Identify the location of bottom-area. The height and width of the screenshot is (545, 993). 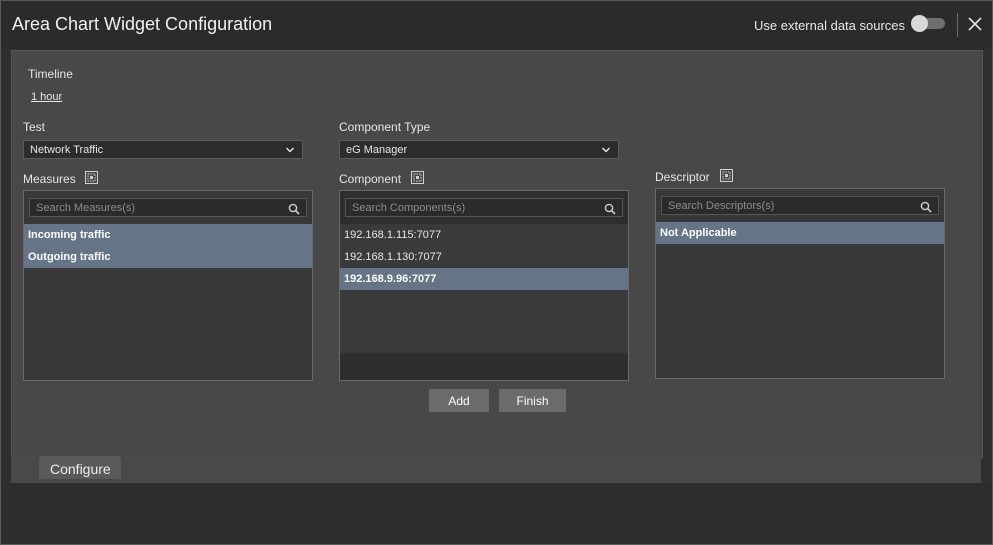
(496, 513).